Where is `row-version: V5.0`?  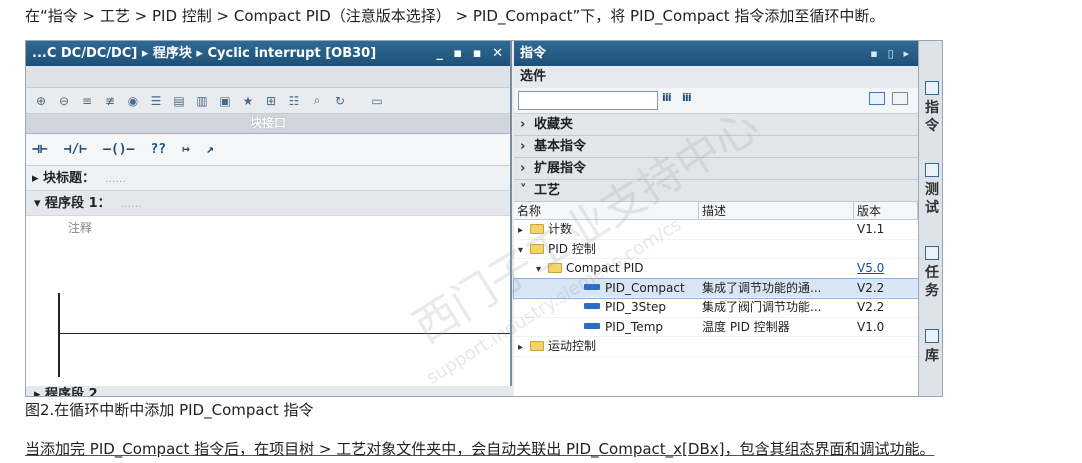
row-version: V5.0 is located at coordinates (886, 268).